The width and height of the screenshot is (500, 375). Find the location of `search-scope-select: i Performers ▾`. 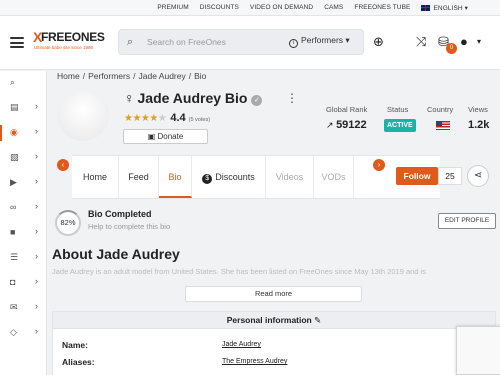

search-scope-select: i Performers ▾ is located at coordinates (319, 41).